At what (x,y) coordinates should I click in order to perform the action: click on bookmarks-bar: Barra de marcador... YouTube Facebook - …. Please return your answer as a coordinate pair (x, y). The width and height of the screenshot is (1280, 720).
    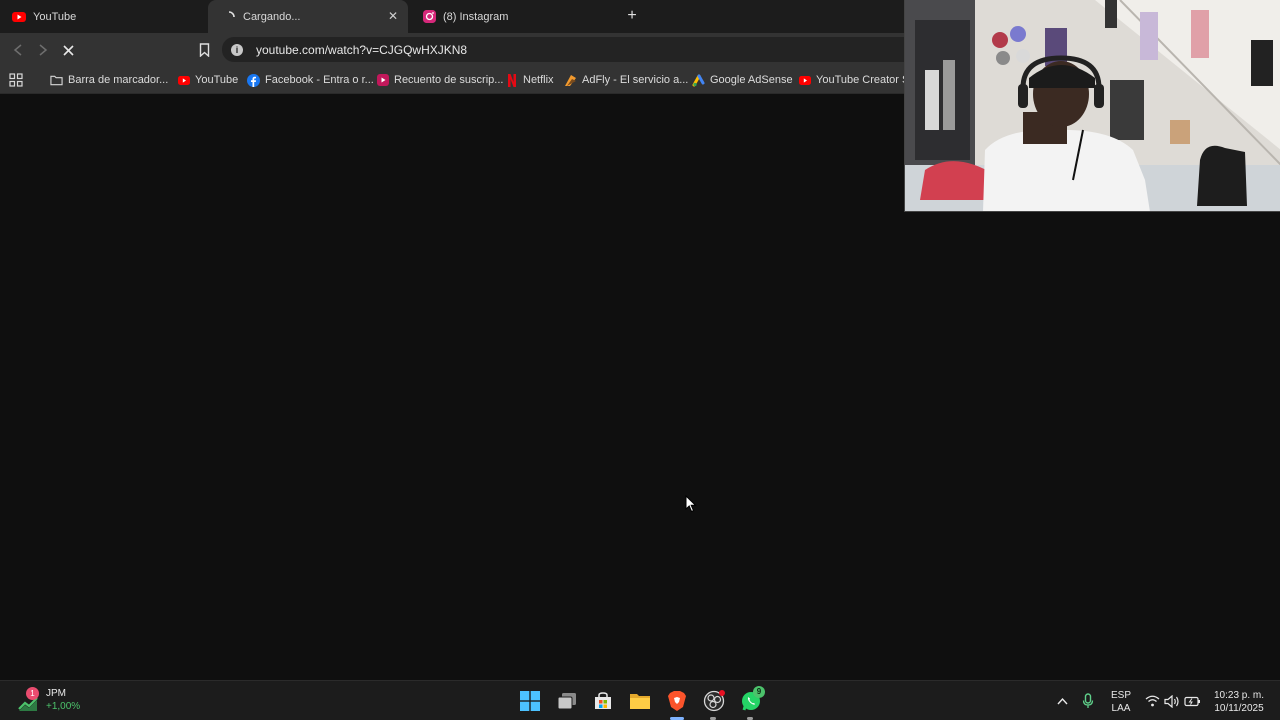
    Looking at the image, I should click on (461, 80).